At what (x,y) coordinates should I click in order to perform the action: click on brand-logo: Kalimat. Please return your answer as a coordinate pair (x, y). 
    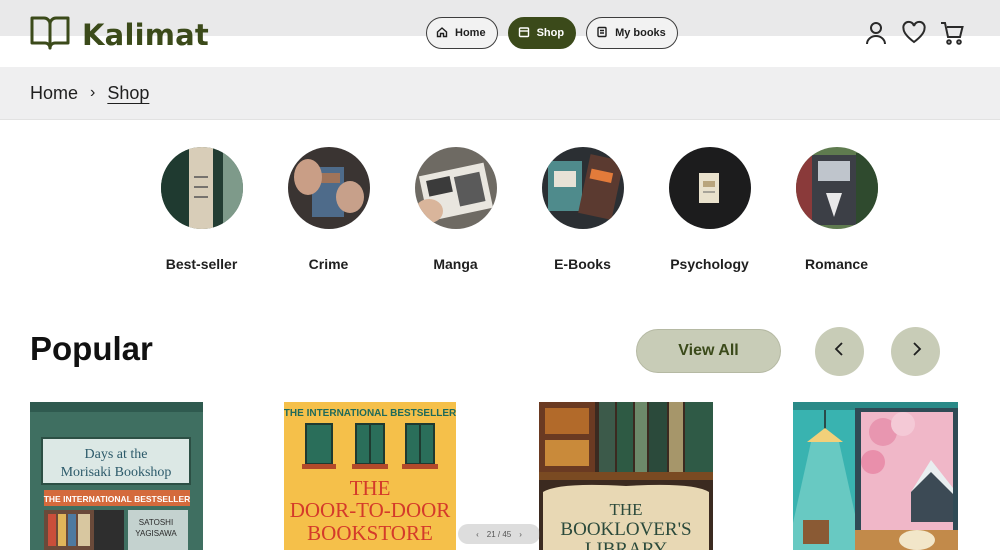
    Looking at the image, I should click on (119, 34).